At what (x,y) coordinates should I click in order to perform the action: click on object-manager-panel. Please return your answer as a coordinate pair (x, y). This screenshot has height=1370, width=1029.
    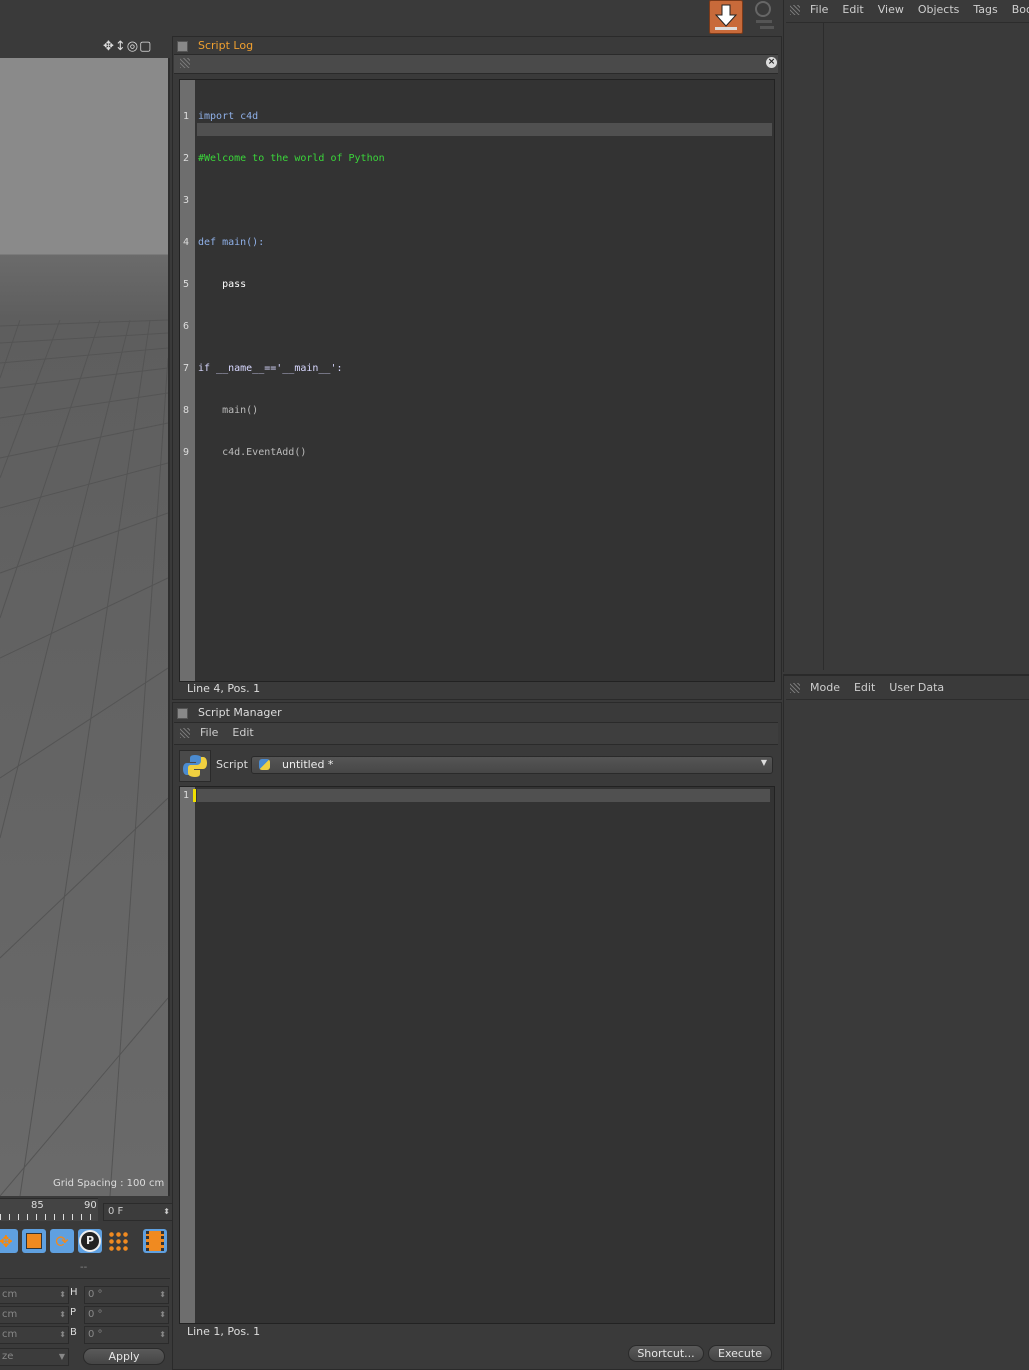
    Looking at the image, I should click on (906, 336).